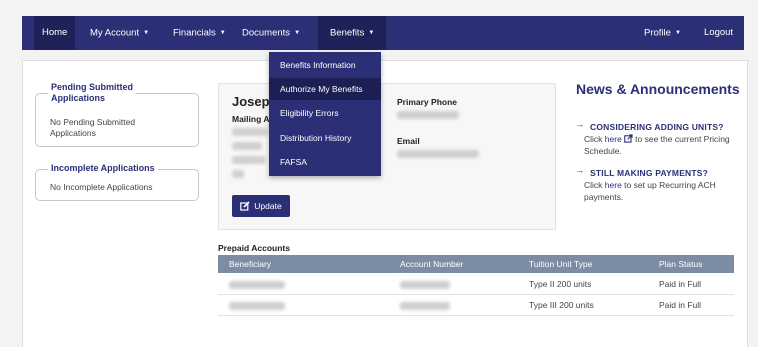 The image size is (758, 347). What do you see at coordinates (427, 102) in the screenshot?
I see `primary-phone-label: Primary Phone` at bounding box center [427, 102].